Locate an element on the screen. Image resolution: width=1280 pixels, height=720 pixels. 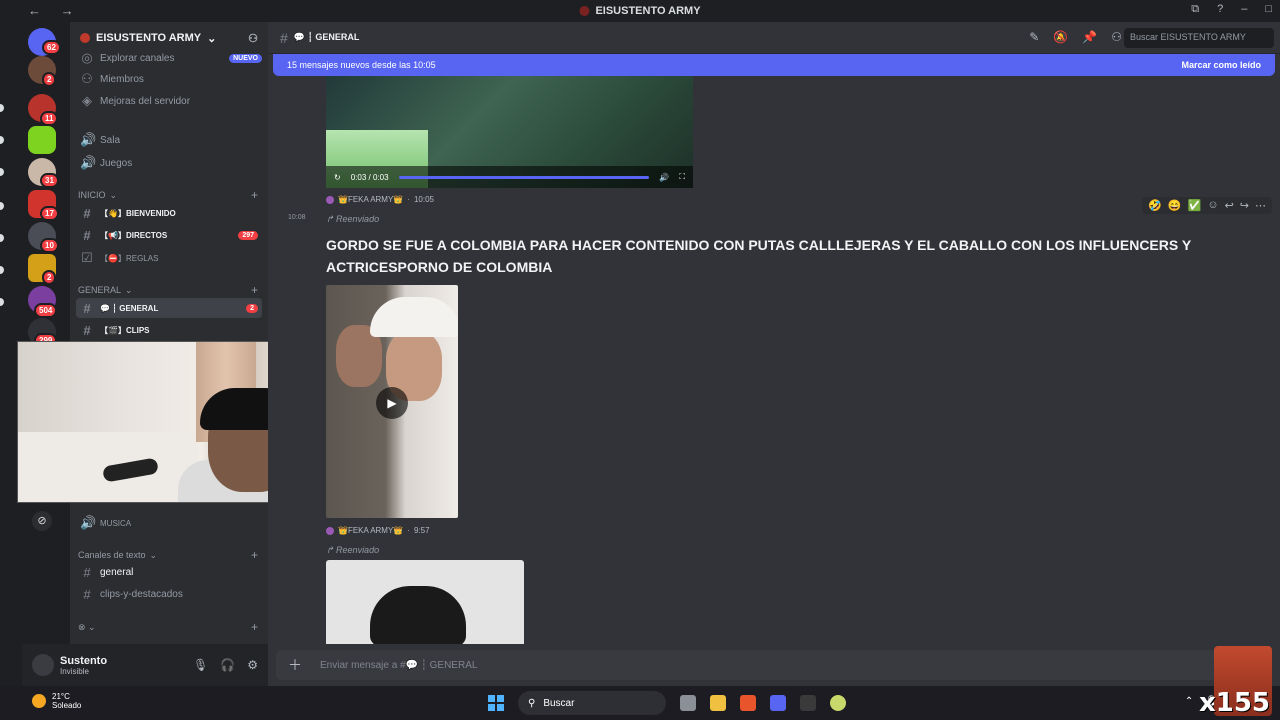
category-misc: ⊗ ⌄ + is located at coordinates (168, 627).